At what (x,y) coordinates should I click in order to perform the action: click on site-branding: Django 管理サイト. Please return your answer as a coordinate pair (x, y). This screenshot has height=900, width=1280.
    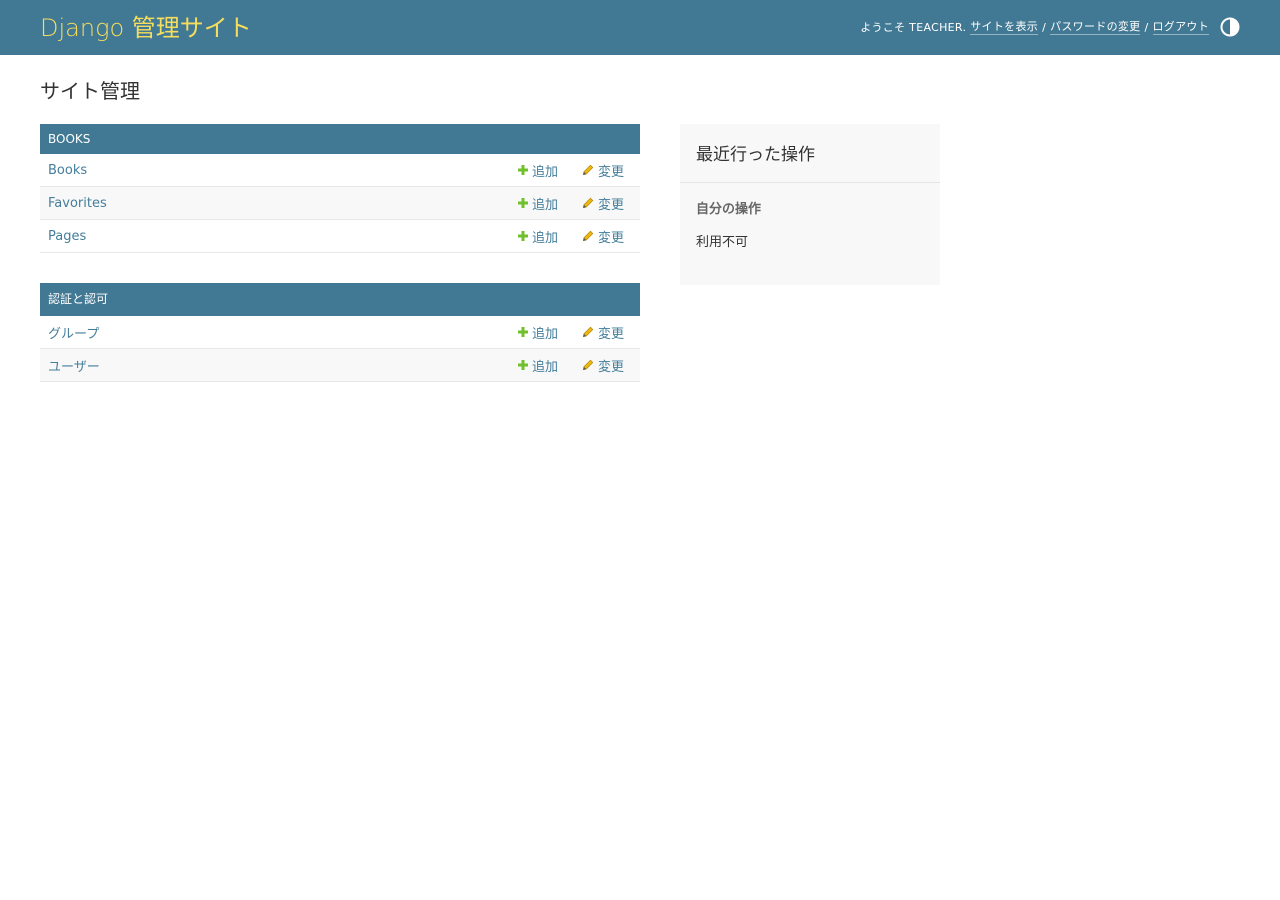
    Looking at the image, I should click on (146, 28).